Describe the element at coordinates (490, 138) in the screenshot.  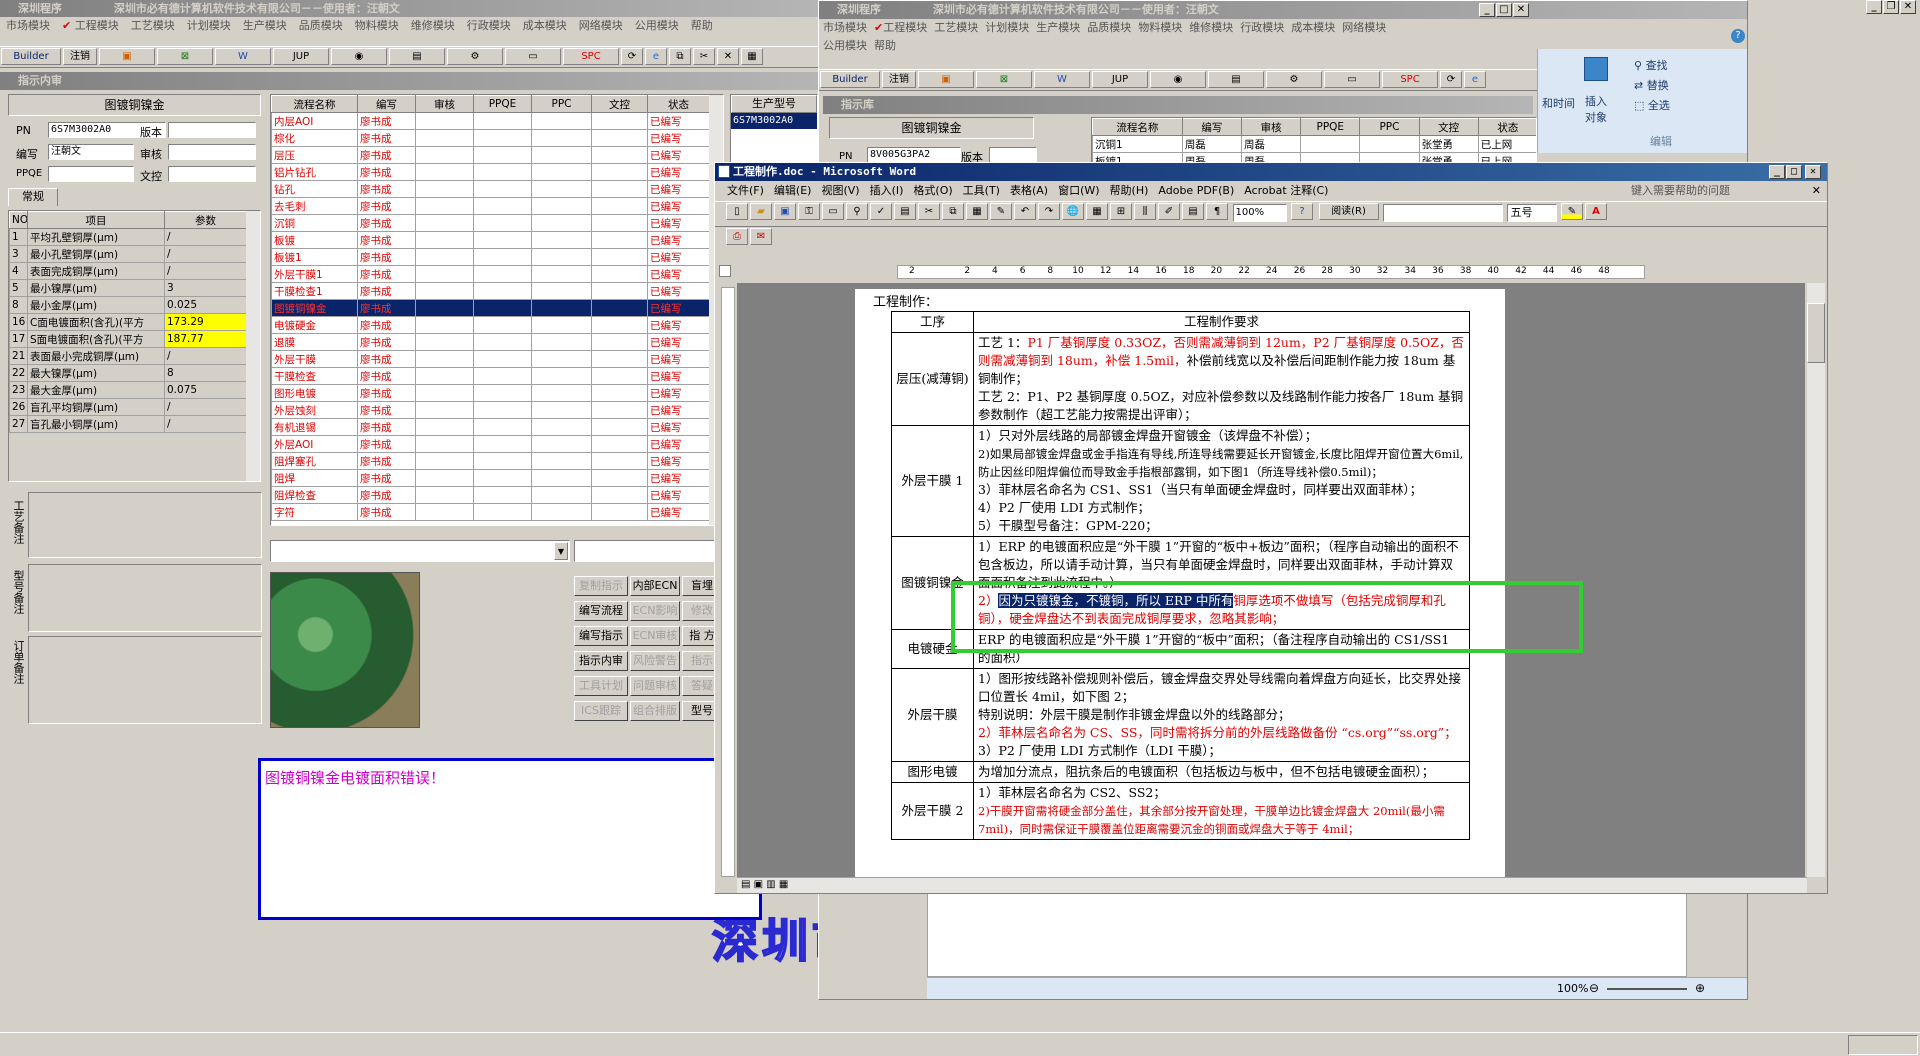
I see `flow-row: 棕化 廖书成 已编写` at that location.